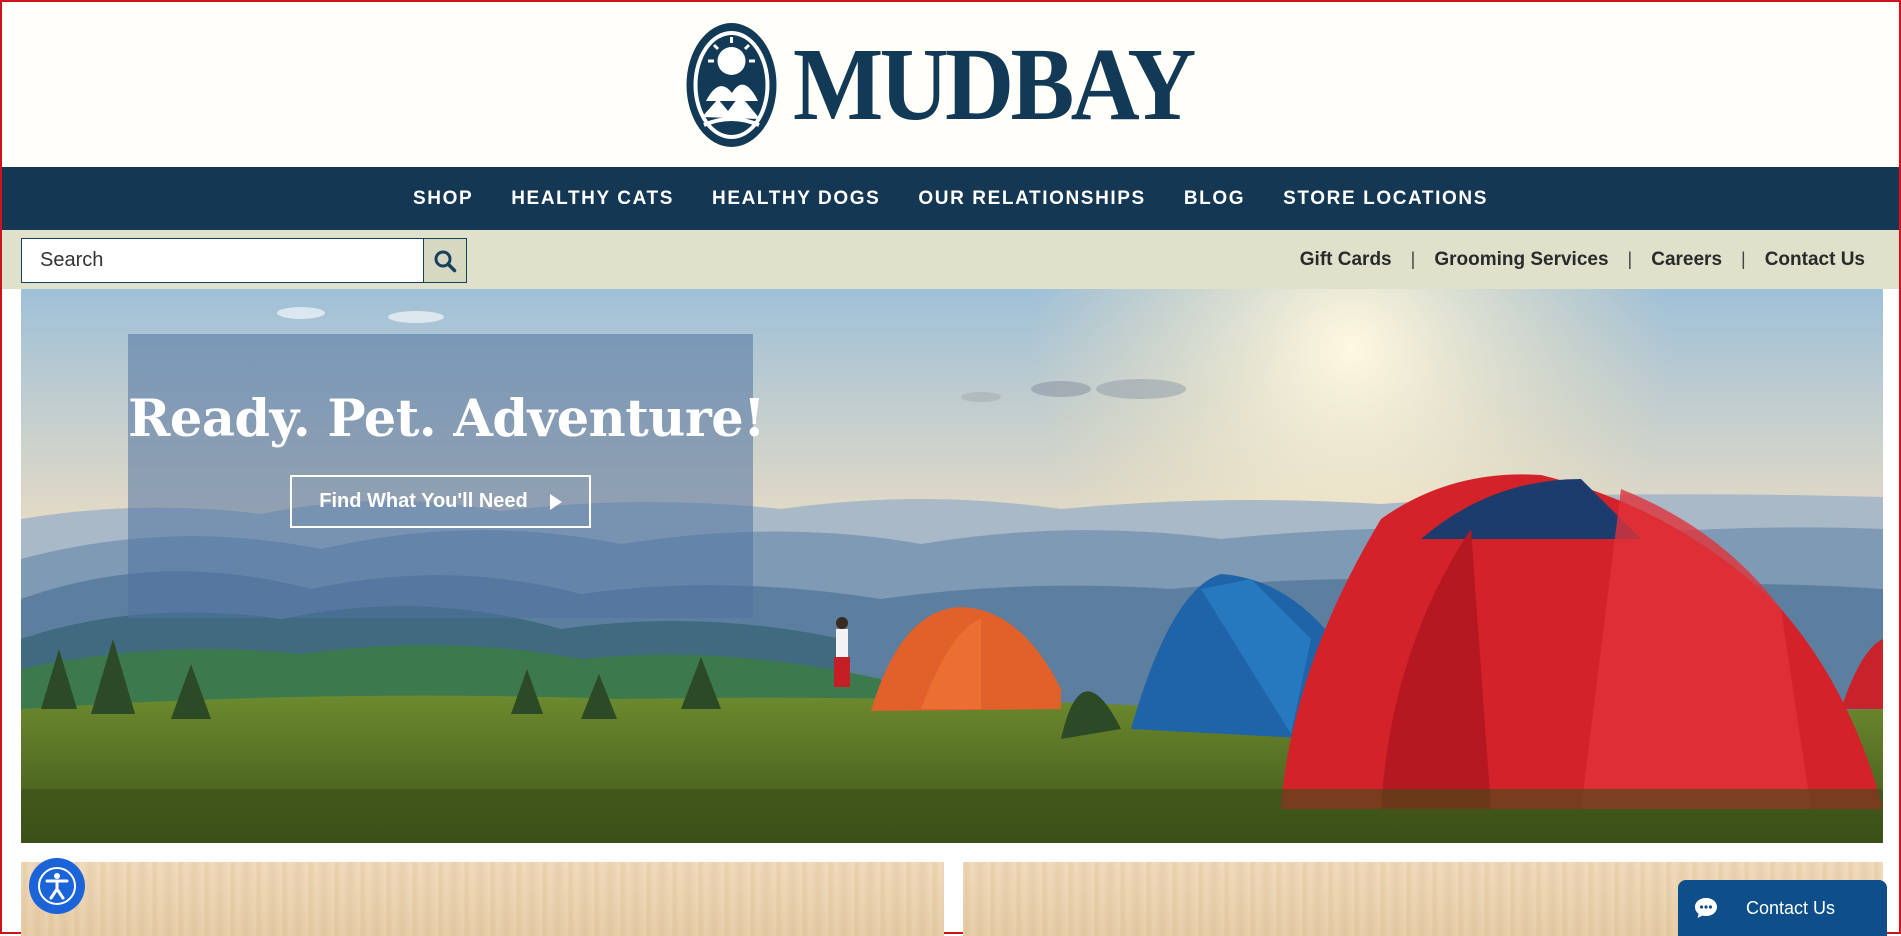 The width and height of the screenshot is (1901, 936). What do you see at coordinates (796, 199) in the screenshot?
I see `nav-item-healthy-dogs: HEALTHY DOGS` at bounding box center [796, 199].